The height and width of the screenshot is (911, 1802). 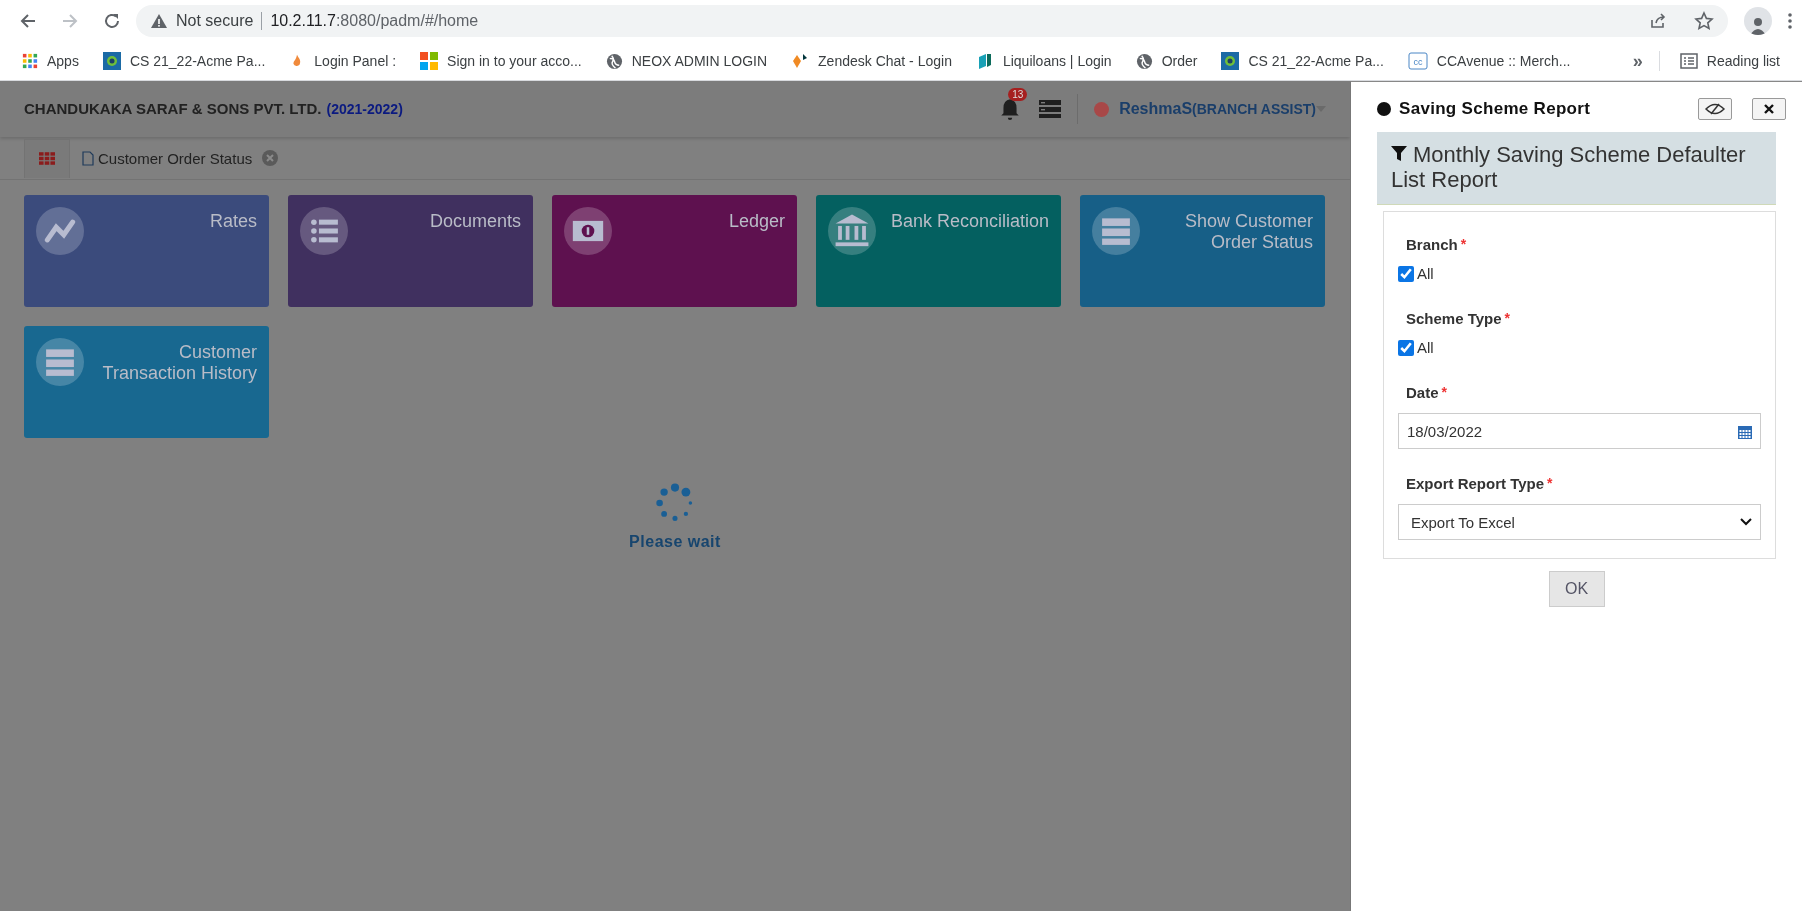 What do you see at coordinates (932, 21) in the screenshot?
I see `address-bar: Not secure 10.2.11.7:8080/padm/#/home` at bounding box center [932, 21].